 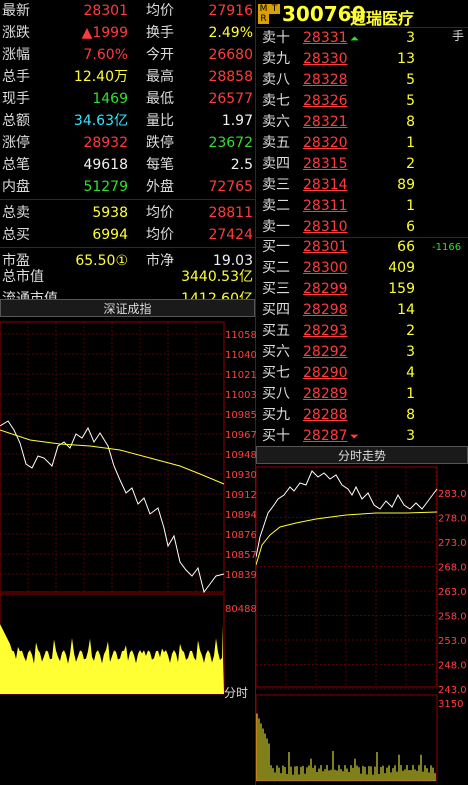 I want to click on quote-label: 涨停, so click(x=16, y=143).